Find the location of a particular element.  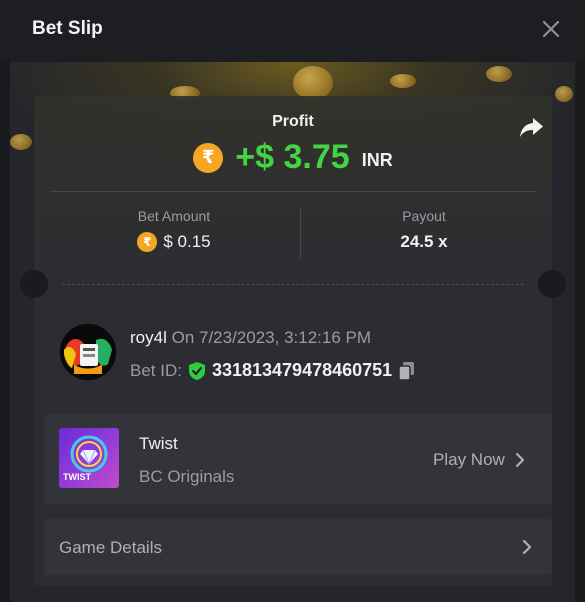

bet-id-label: Bet ID: is located at coordinates (156, 370).